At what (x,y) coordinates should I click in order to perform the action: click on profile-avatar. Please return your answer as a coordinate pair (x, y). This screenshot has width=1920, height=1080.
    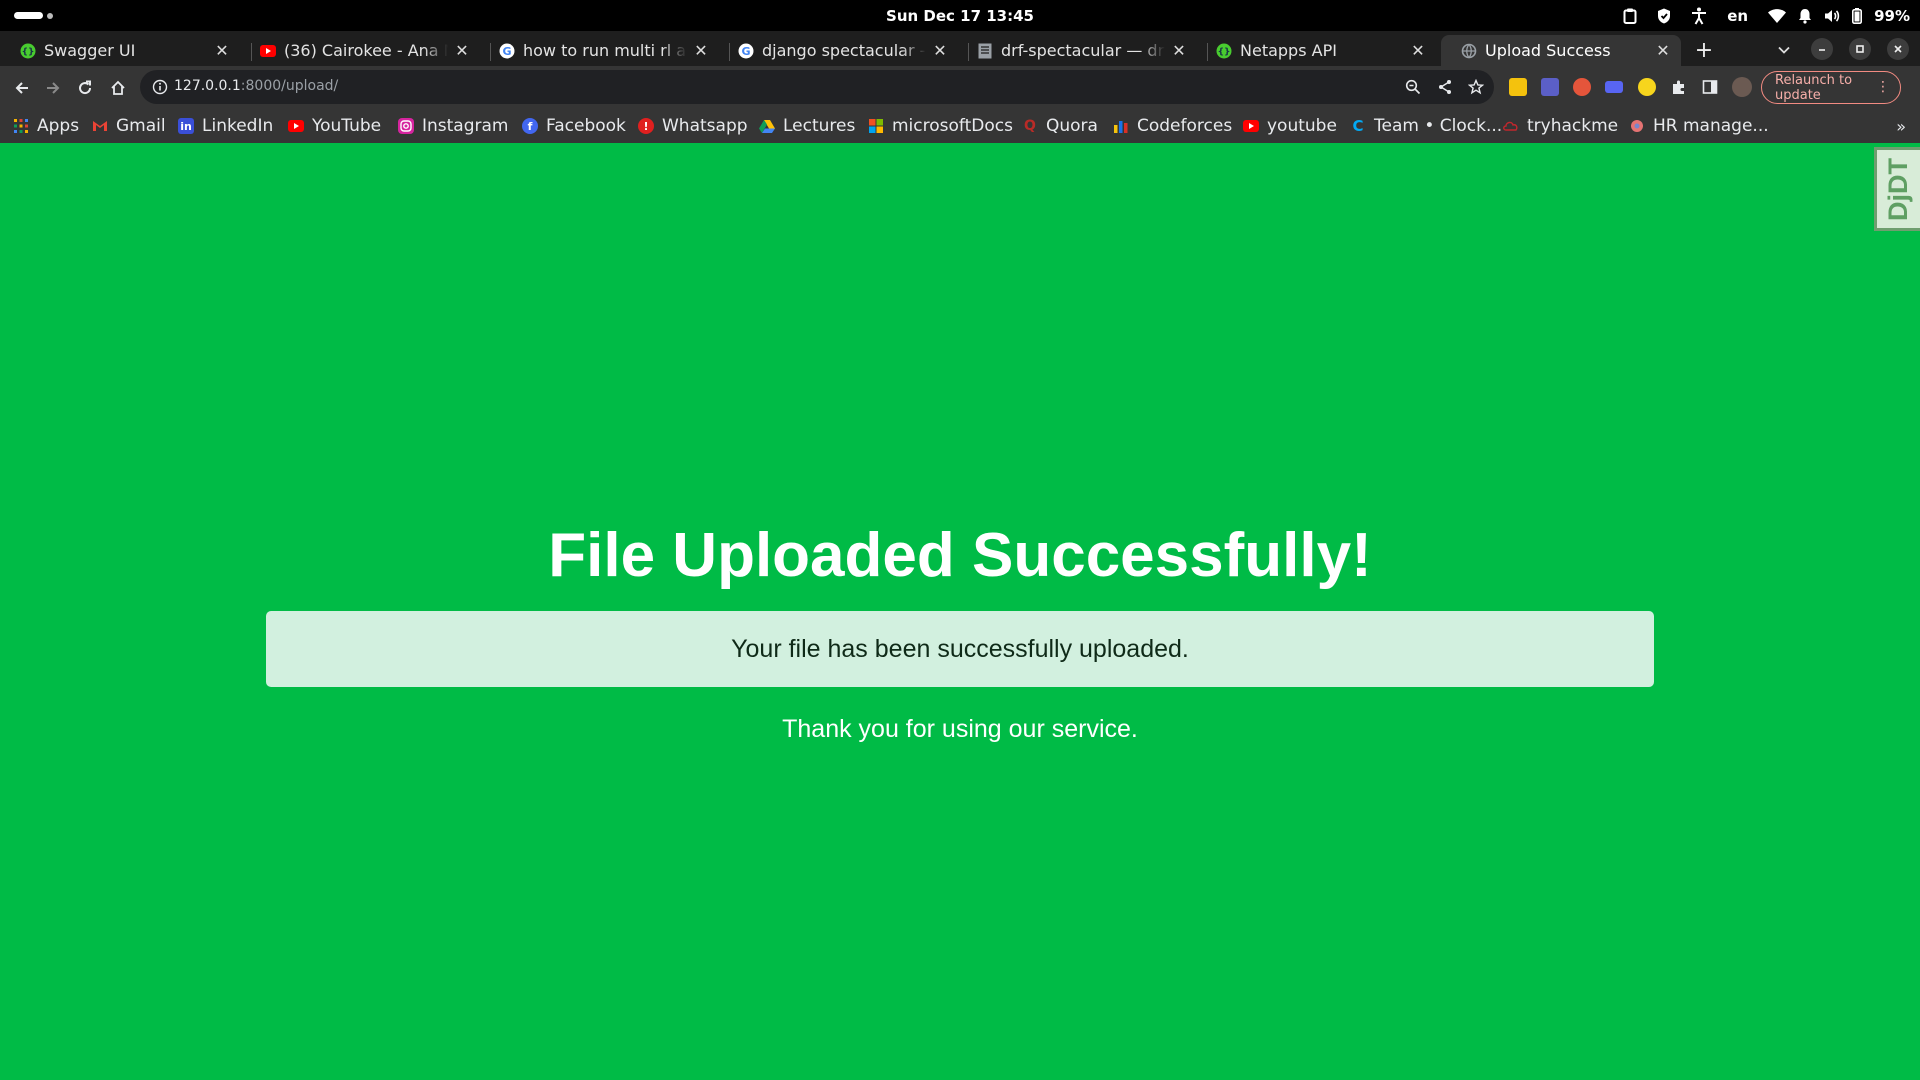
    Looking at the image, I should click on (1742, 87).